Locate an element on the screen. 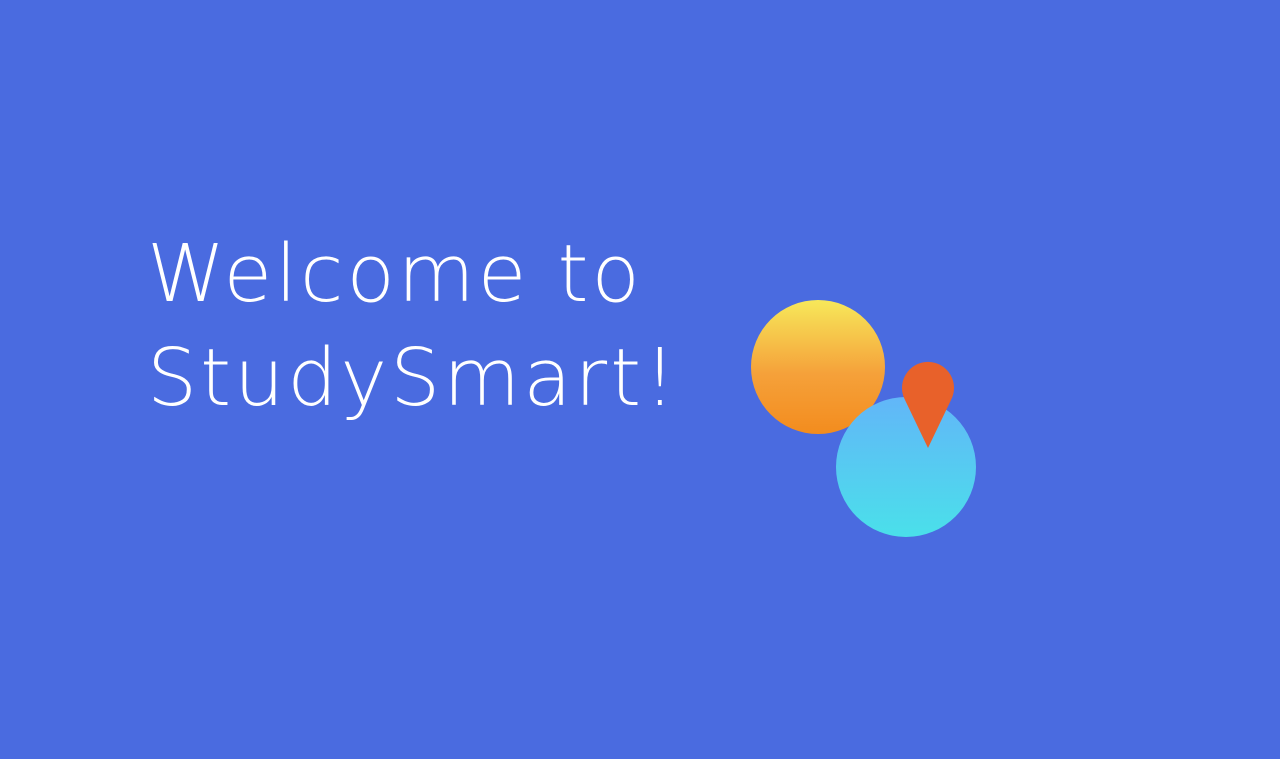  globe-circle is located at coordinates (906, 467).